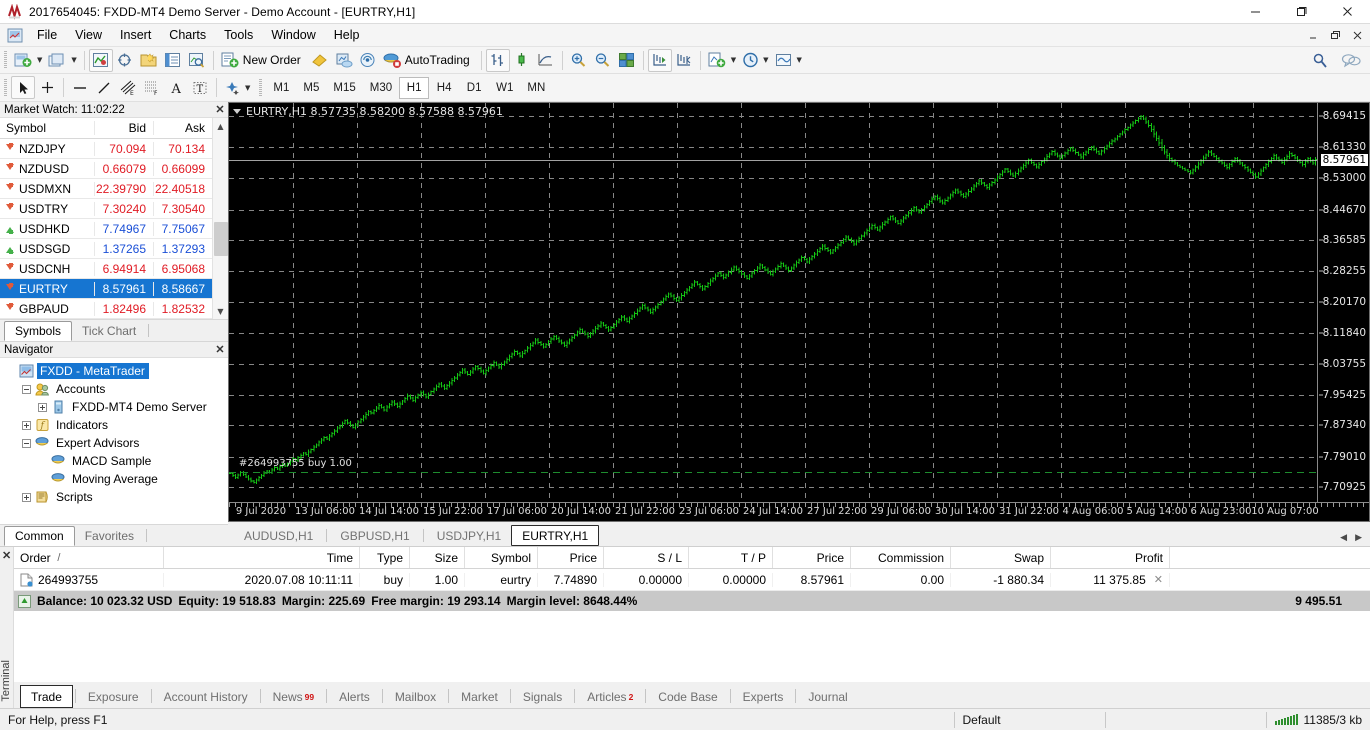  I want to click on navigator-item: MACD Sample, so click(114, 461).